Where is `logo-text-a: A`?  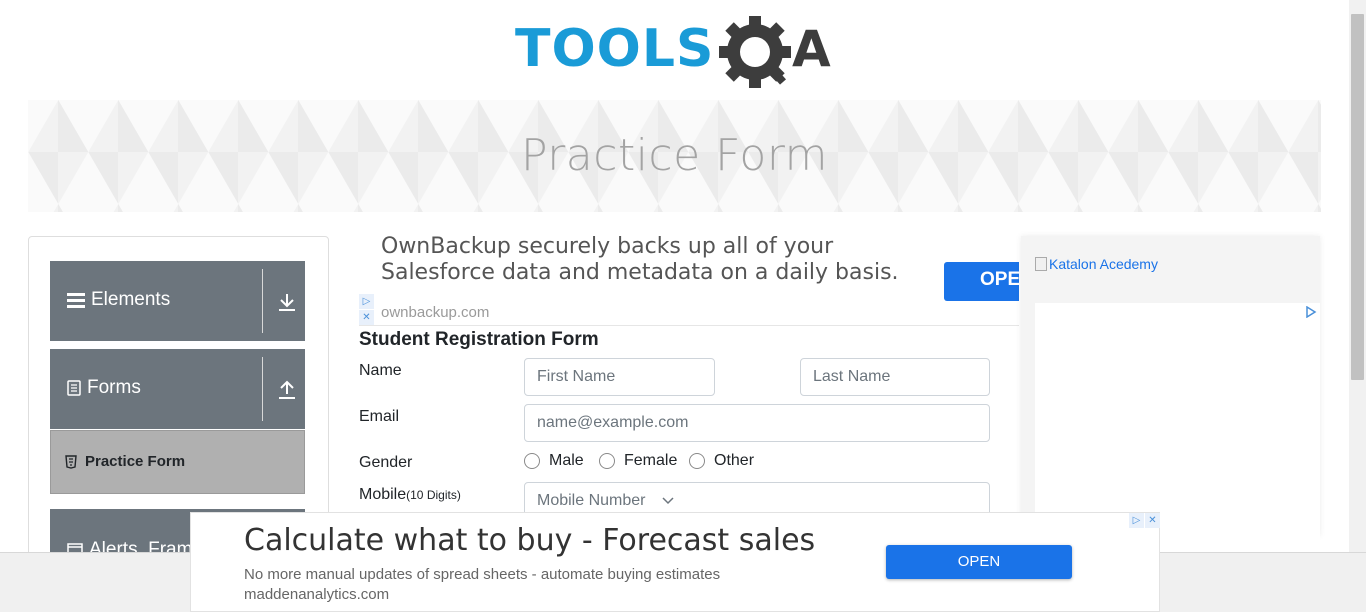 logo-text-a: A is located at coordinates (811, 49).